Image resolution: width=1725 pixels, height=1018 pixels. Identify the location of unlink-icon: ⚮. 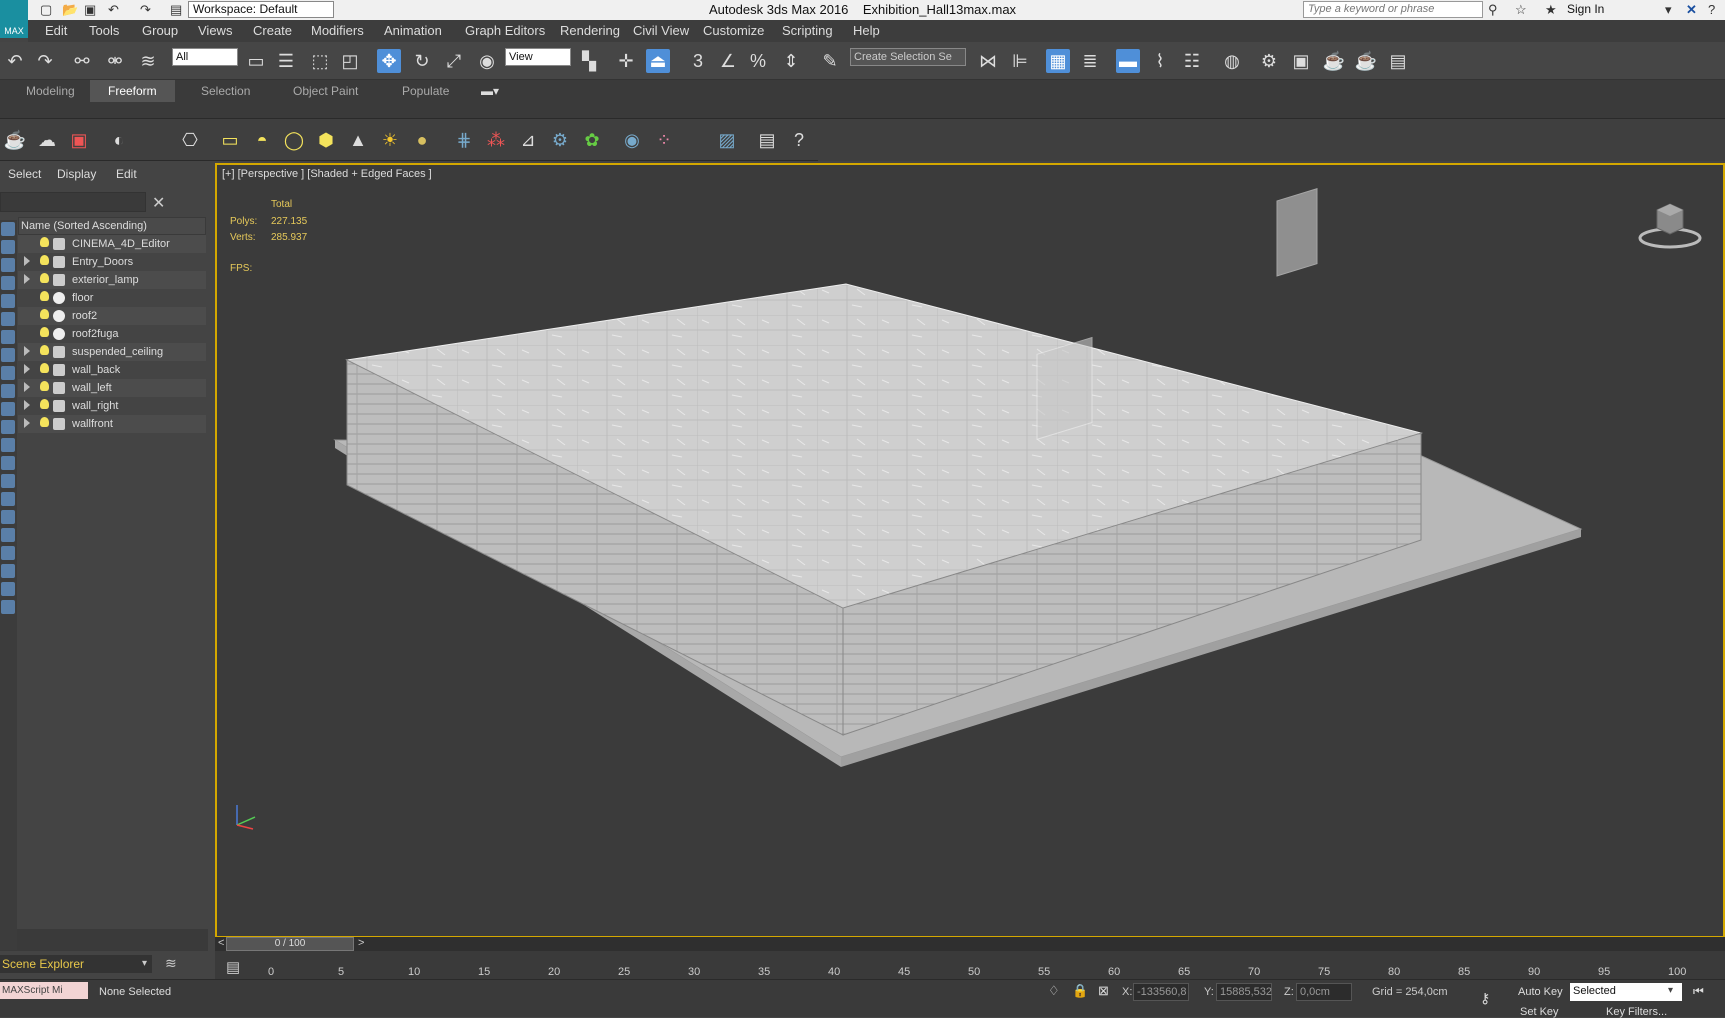
(115, 61).